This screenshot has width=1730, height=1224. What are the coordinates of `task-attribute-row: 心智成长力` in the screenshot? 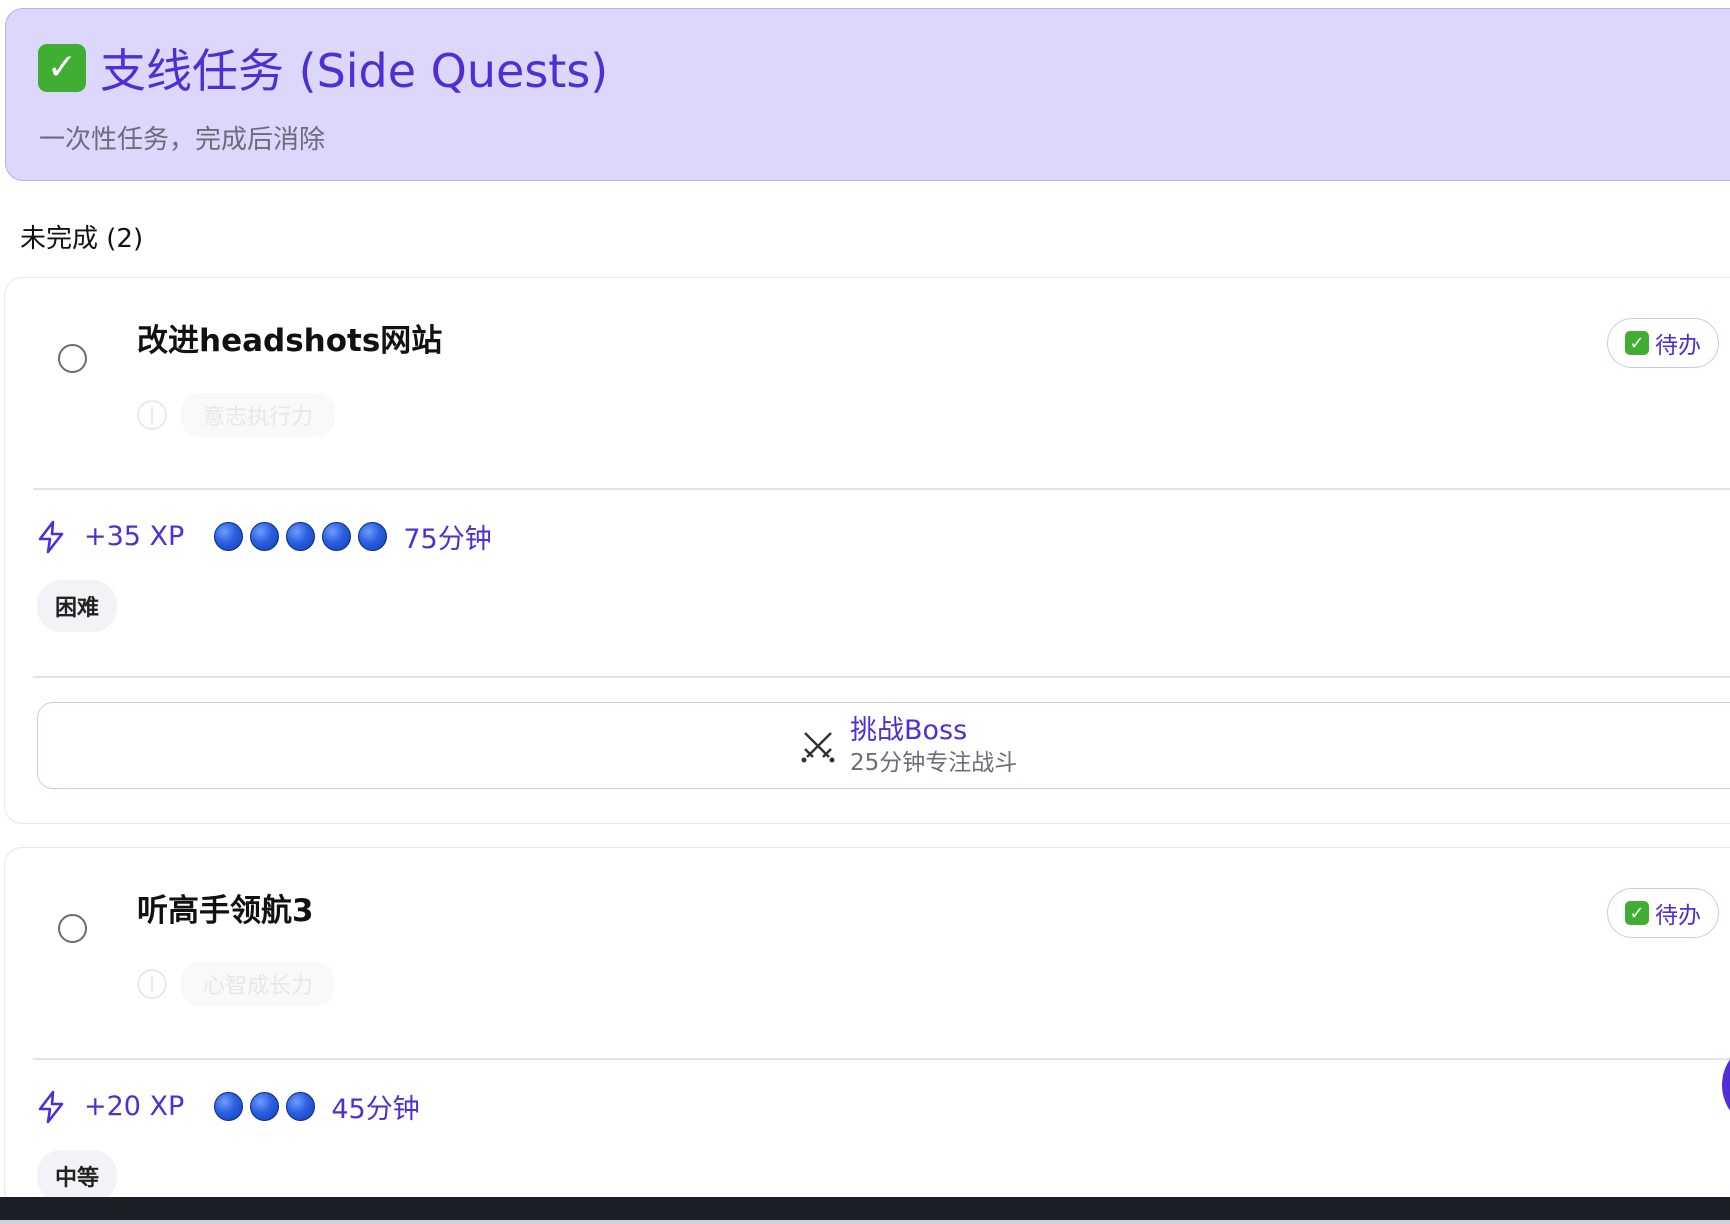 It's located at (236, 984).